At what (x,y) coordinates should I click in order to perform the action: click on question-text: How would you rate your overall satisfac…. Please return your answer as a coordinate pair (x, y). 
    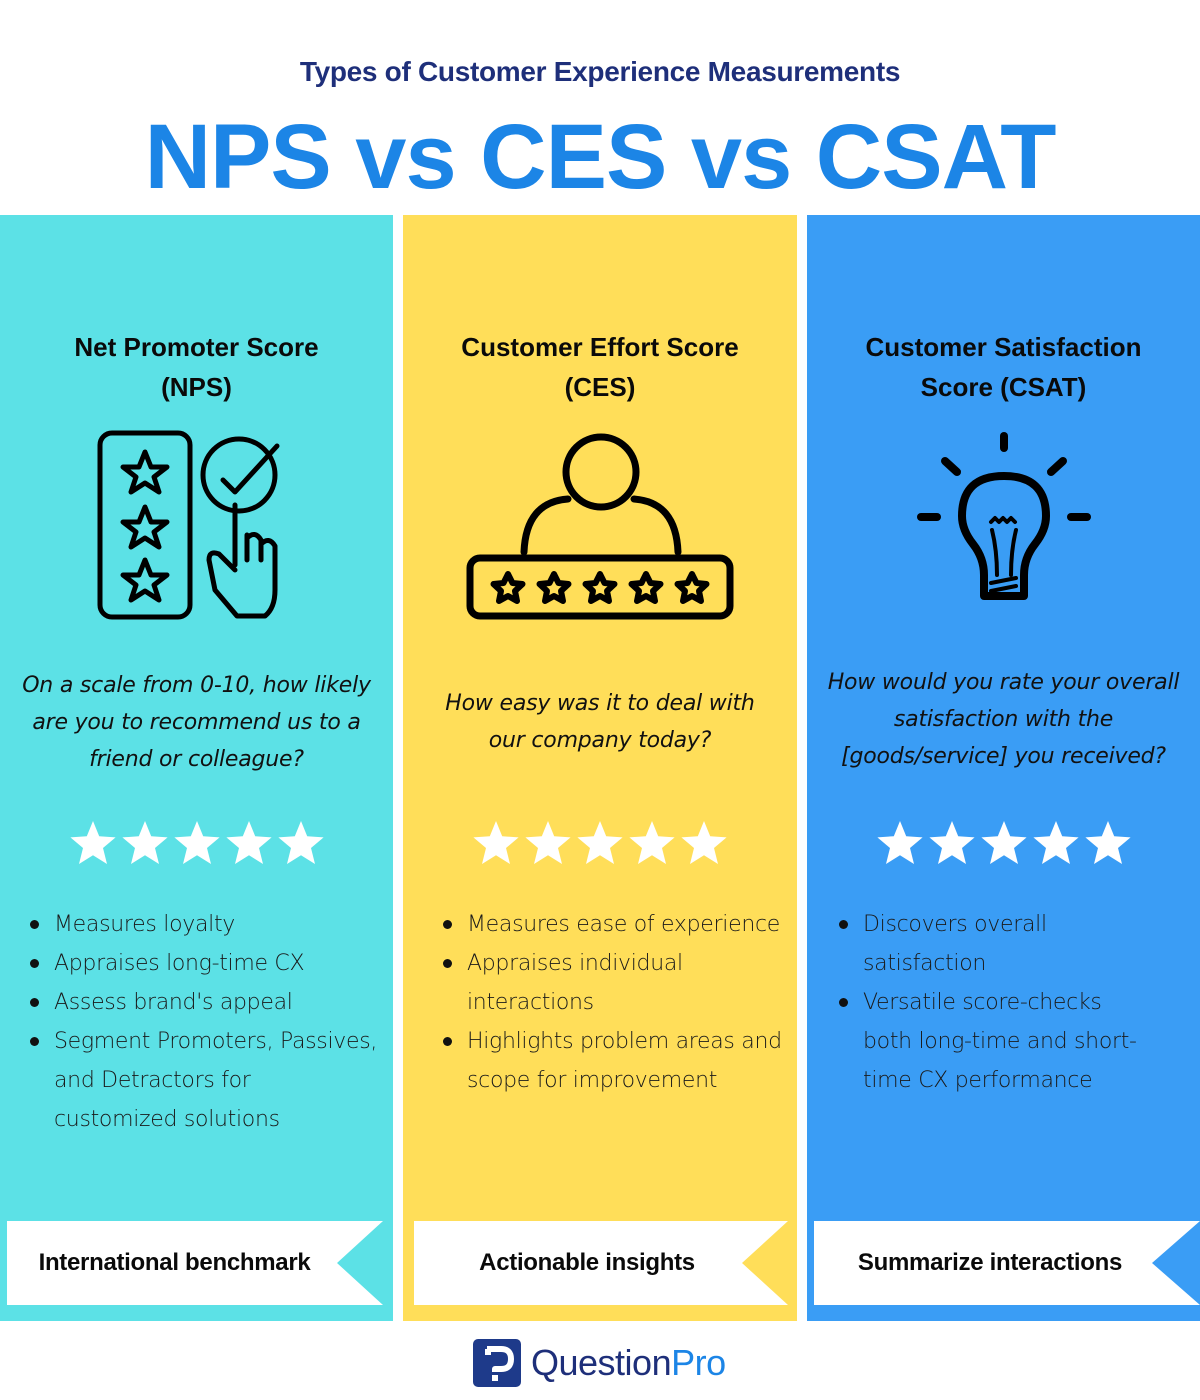
    Looking at the image, I should click on (1003, 719).